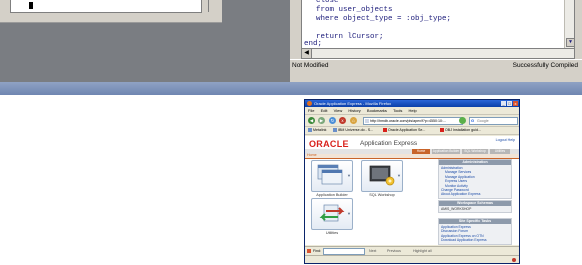 Image resolution: width=582 pixels, height=265 pixels. I want to click on forward-icon: ▶, so click(321, 120).